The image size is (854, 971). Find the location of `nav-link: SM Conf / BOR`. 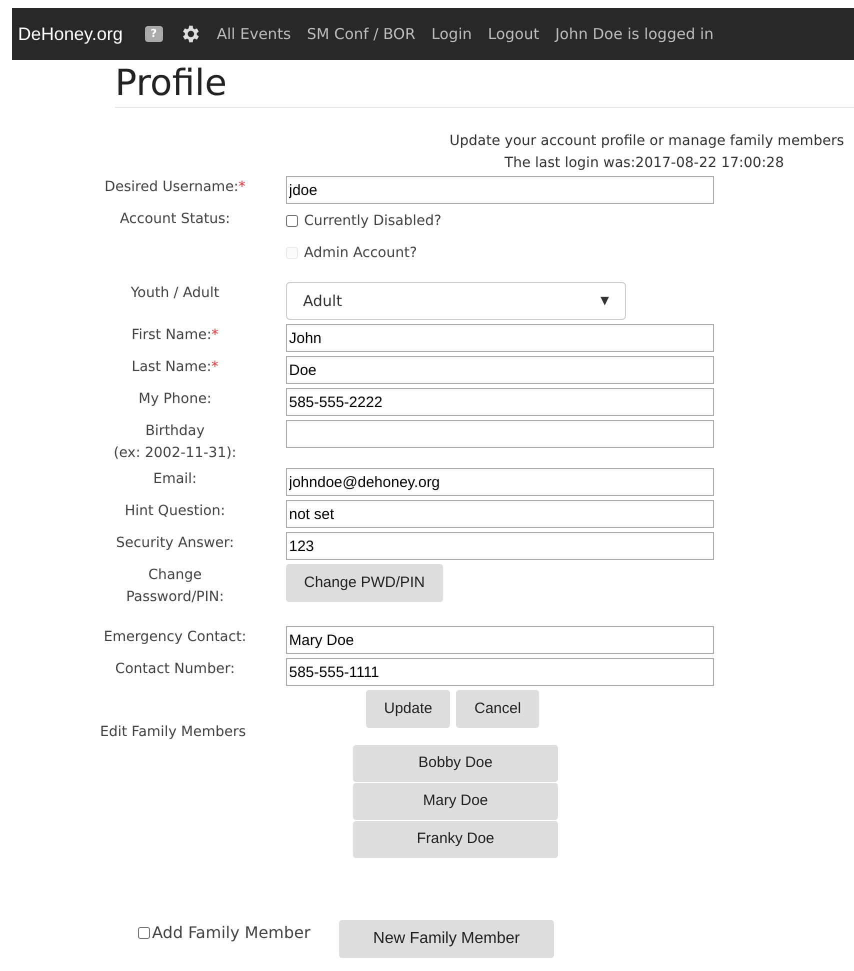

nav-link: SM Conf / BOR is located at coordinates (361, 34).